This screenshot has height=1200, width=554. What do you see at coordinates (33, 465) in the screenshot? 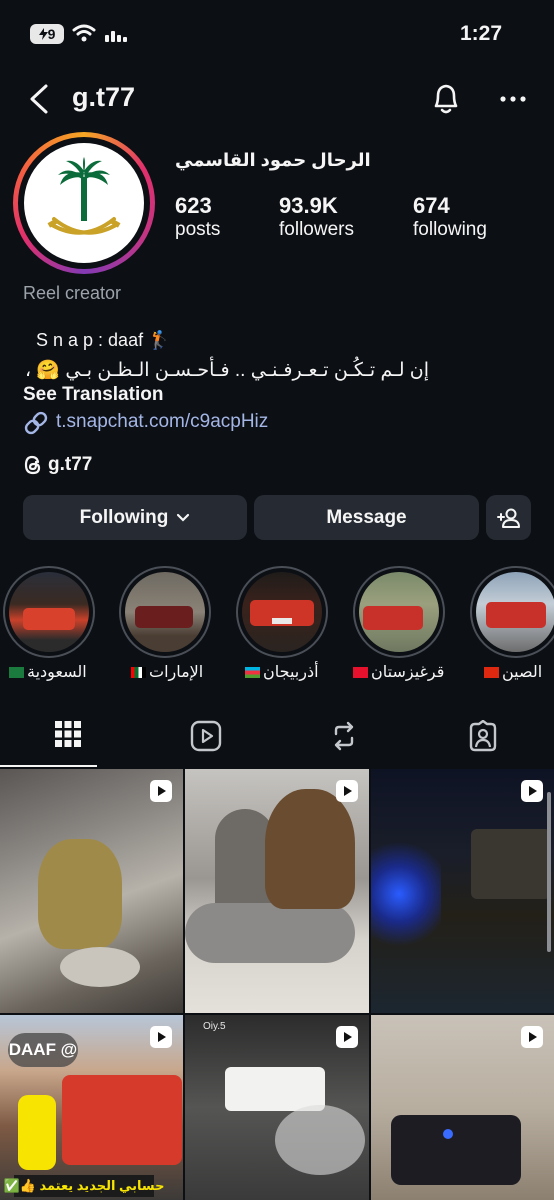
I see `threads-icon` at bounding box center [33, 465].